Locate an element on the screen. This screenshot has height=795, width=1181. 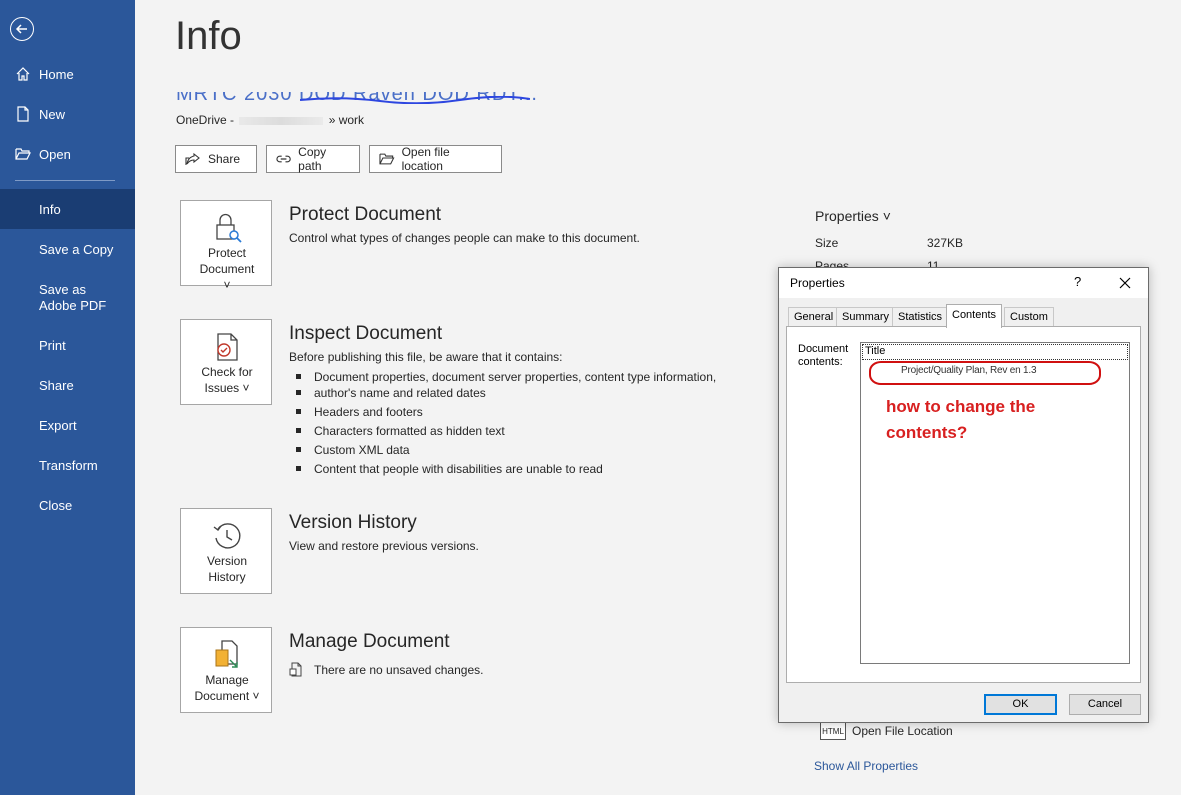
manage-document-button: Manage Document ˅ is located at coordinates (226, 670).